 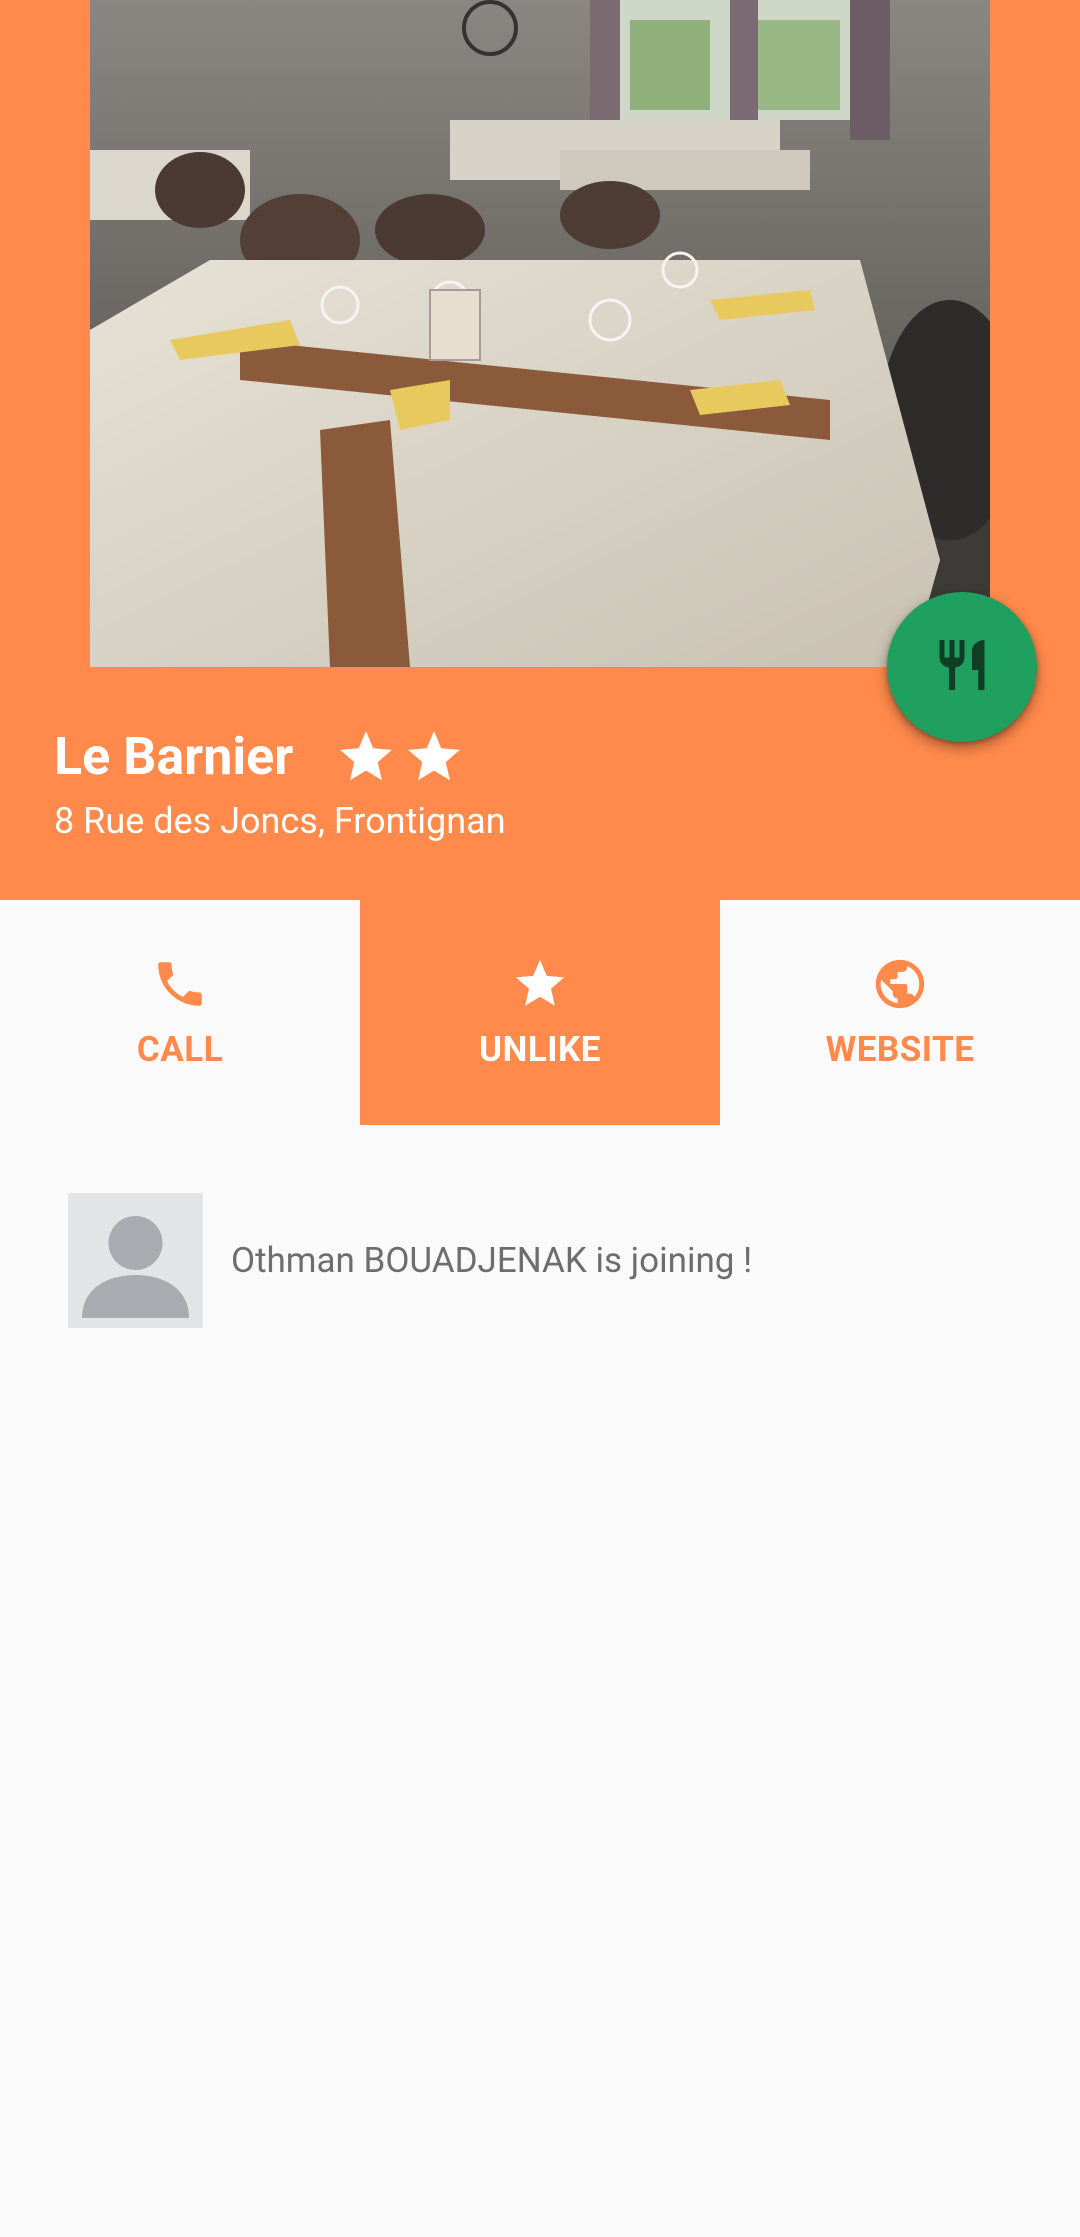 What do you see at coordinates (400, 757) in the screenshot?
I see `rating-stars` at bounding box center [400, 757].